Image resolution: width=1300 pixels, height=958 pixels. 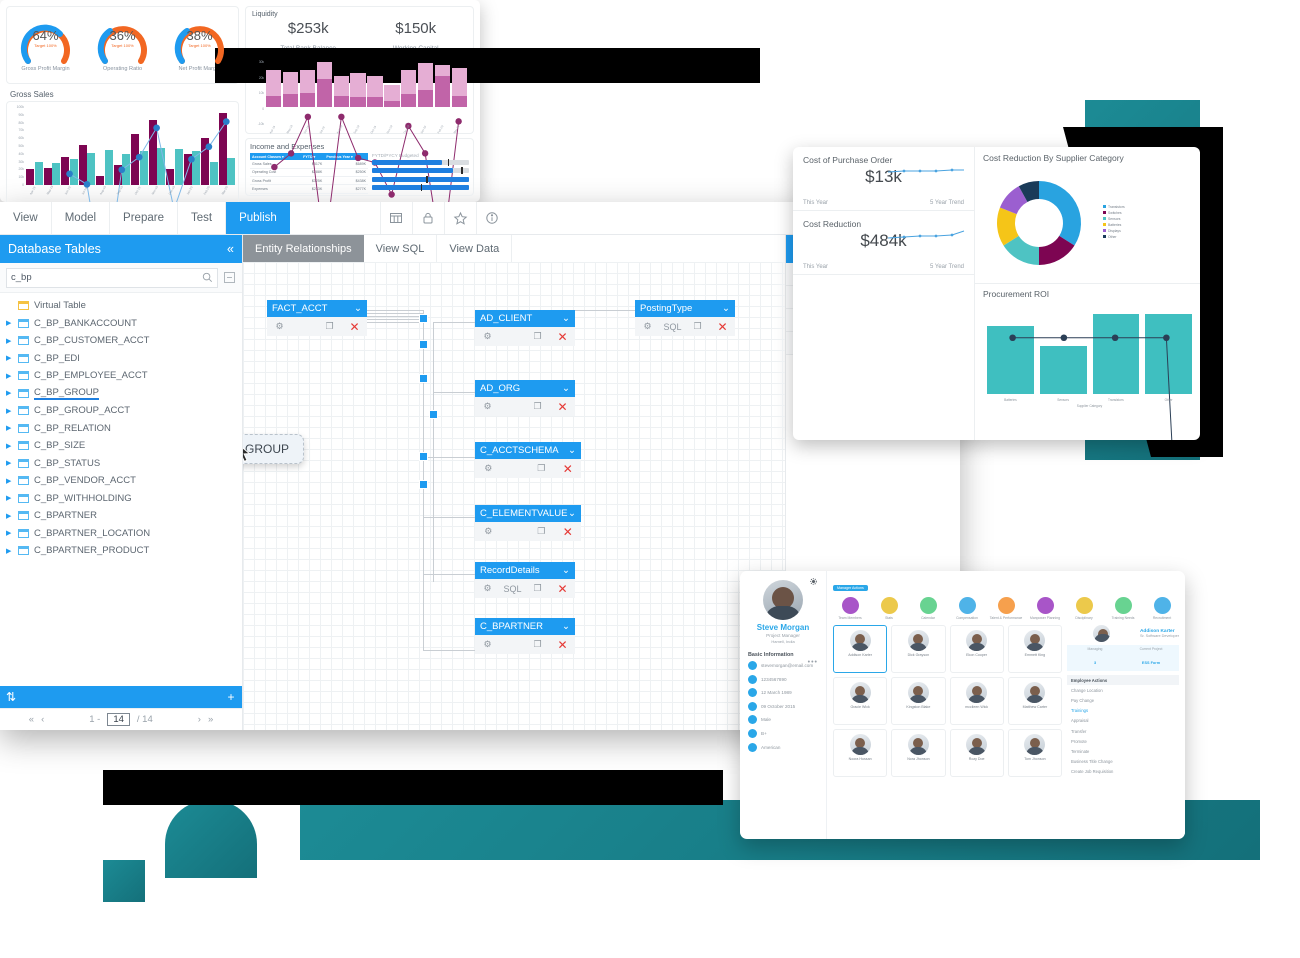 I want to click on search-icon, so click(x=207, y=277).